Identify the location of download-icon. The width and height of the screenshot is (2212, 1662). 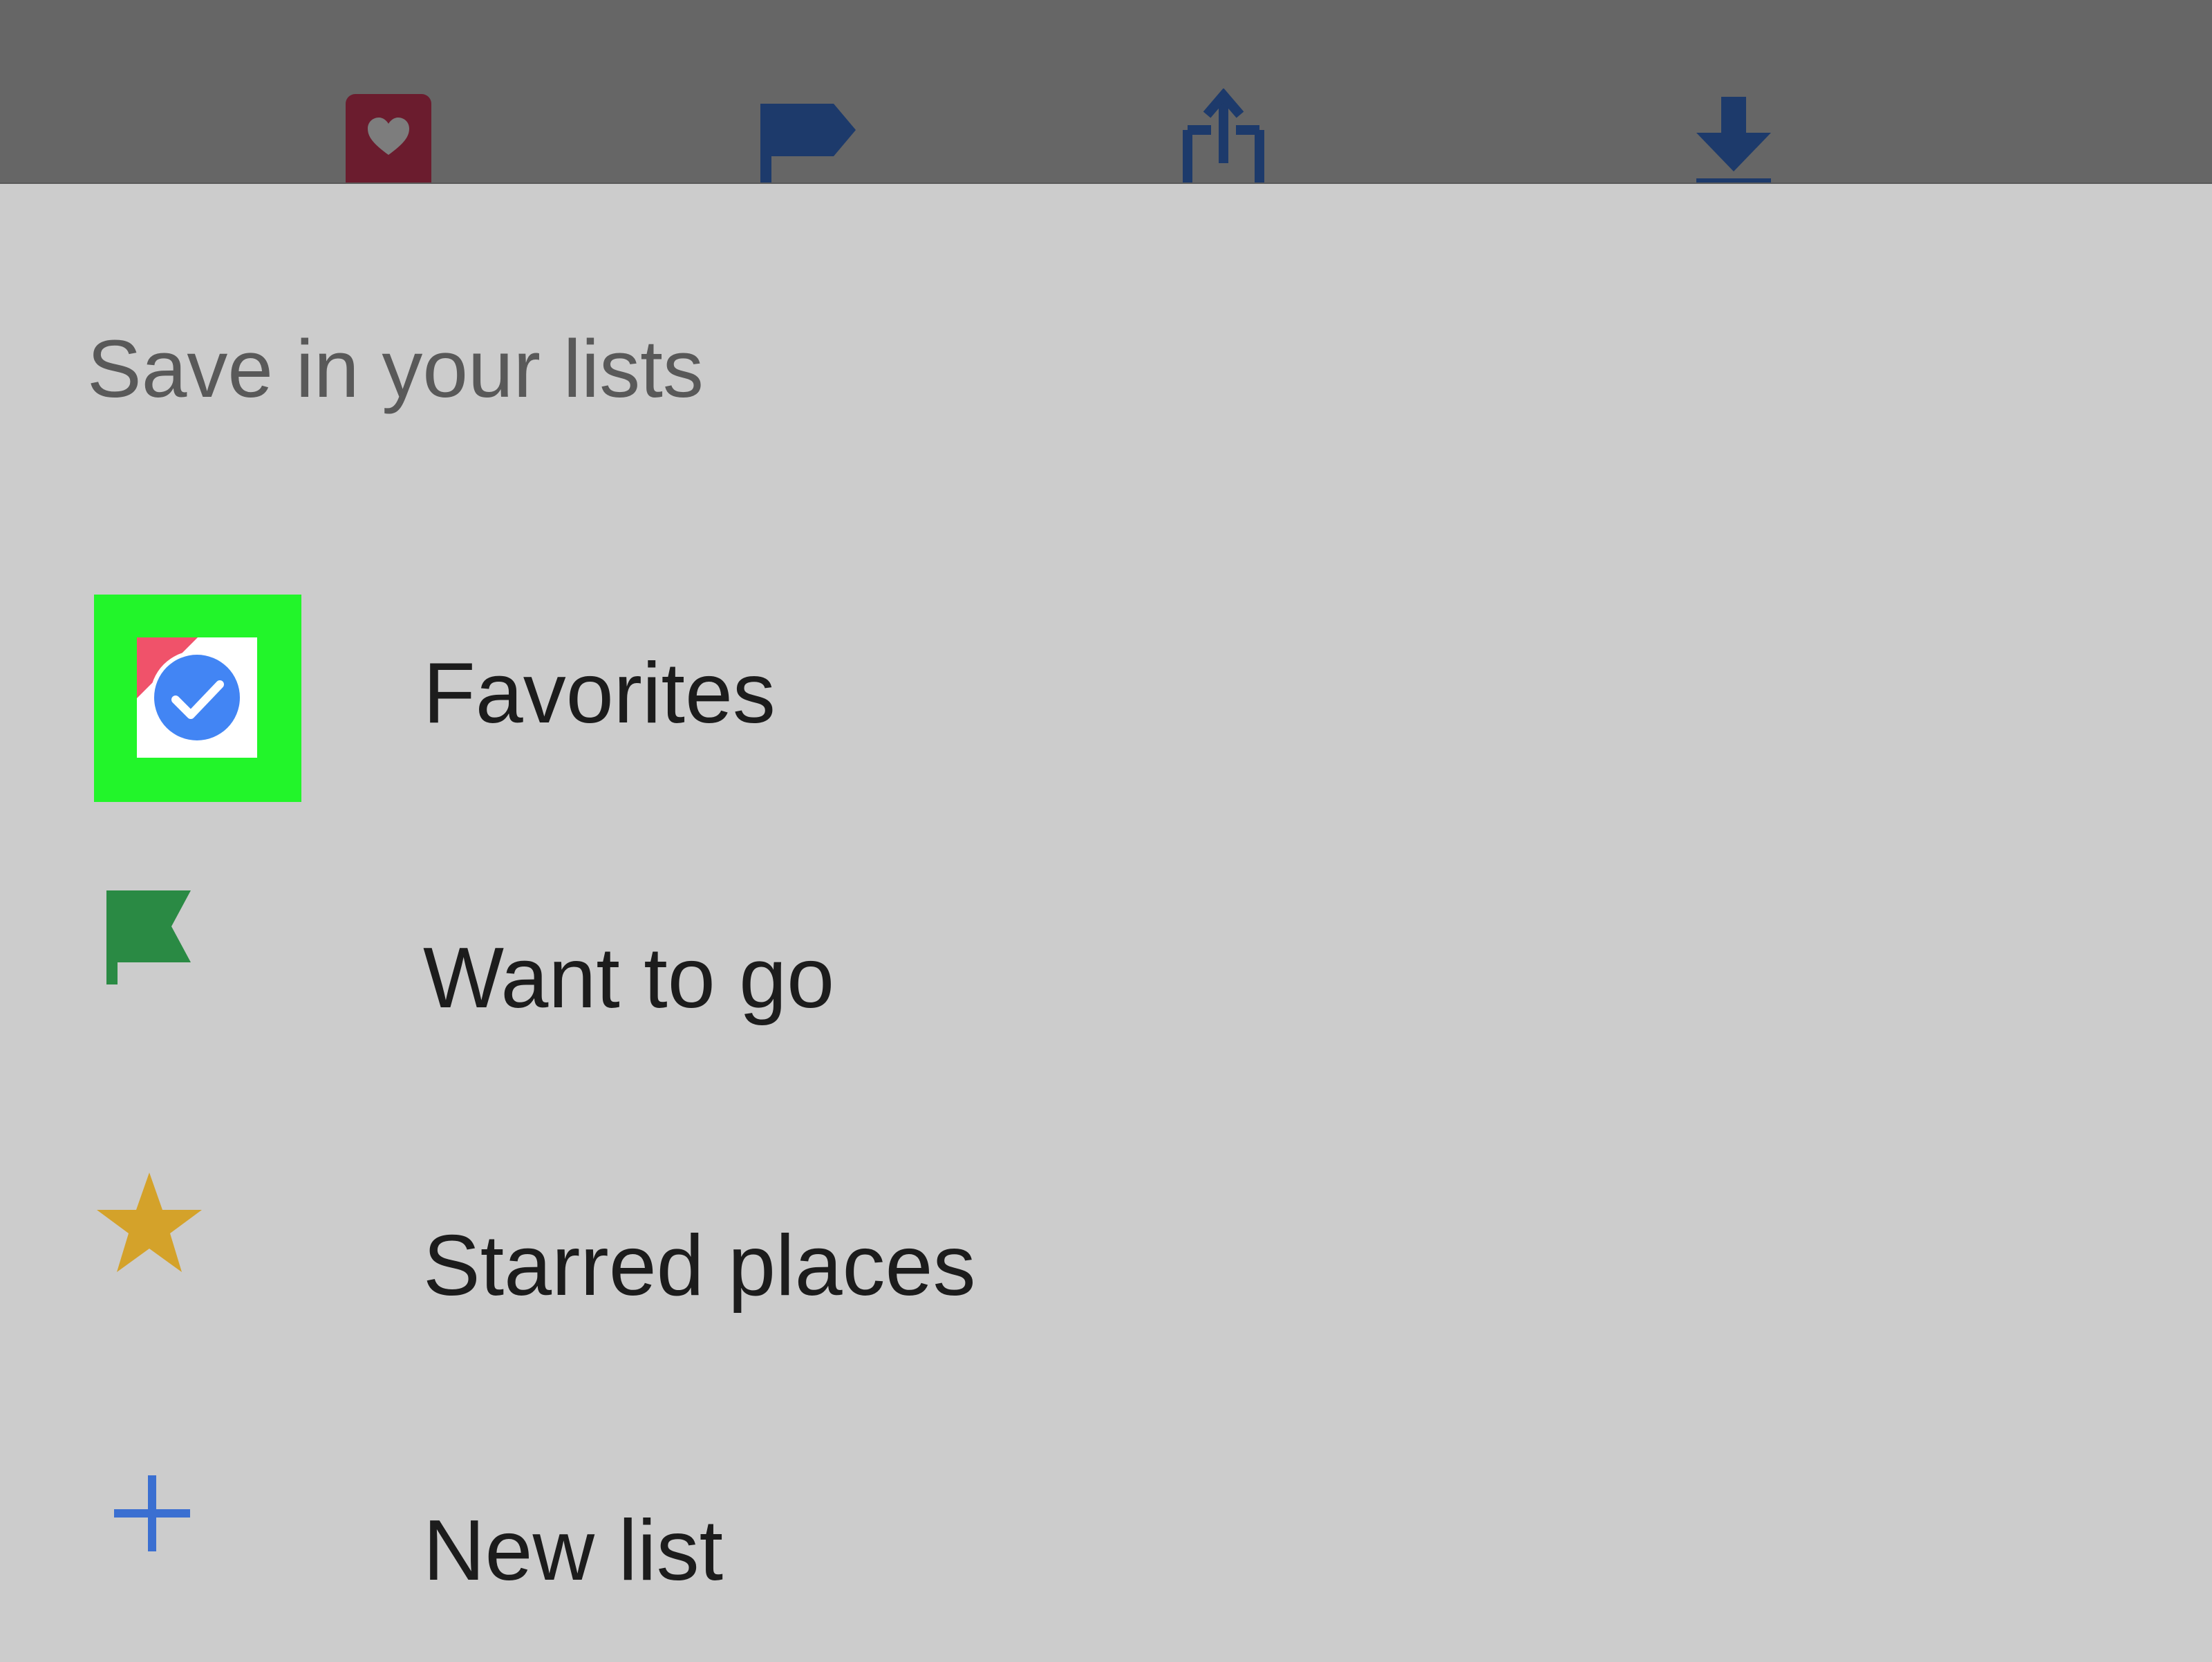
(1733, 140).